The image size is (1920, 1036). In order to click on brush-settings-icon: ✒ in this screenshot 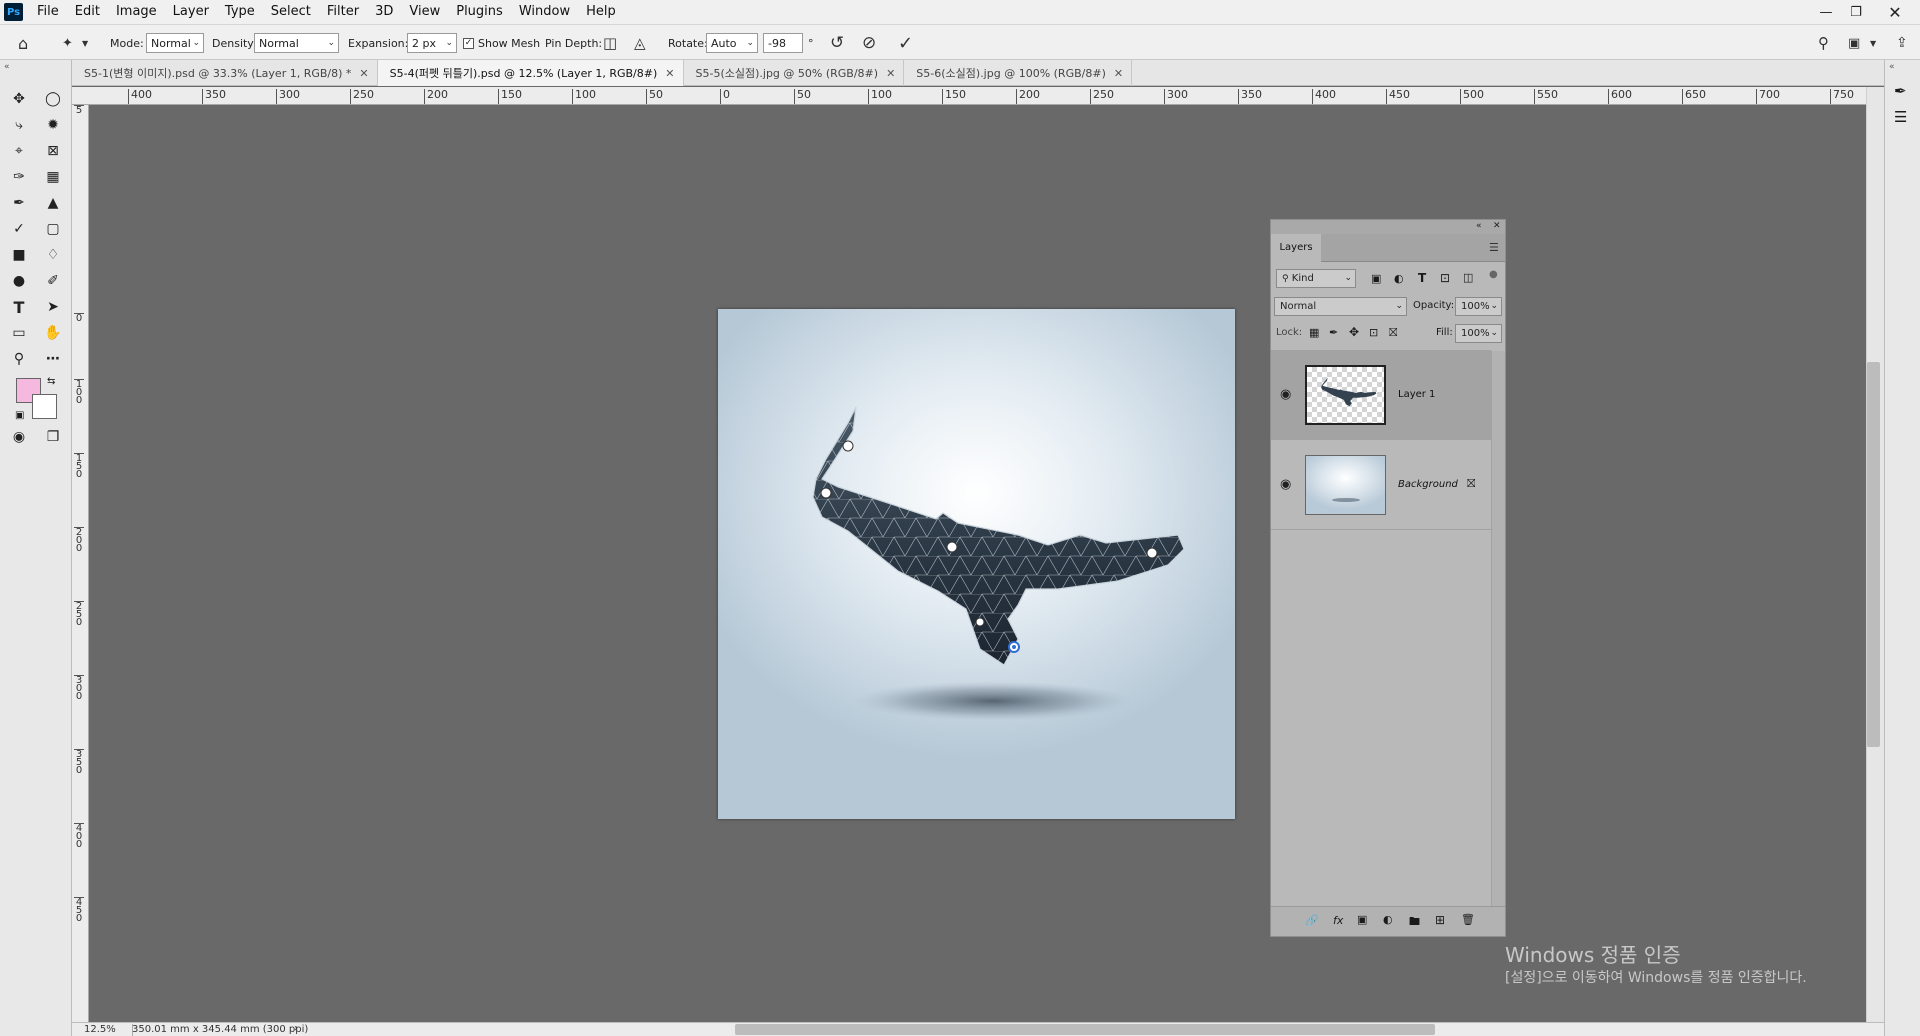, I will do `click(1900, 91)`.